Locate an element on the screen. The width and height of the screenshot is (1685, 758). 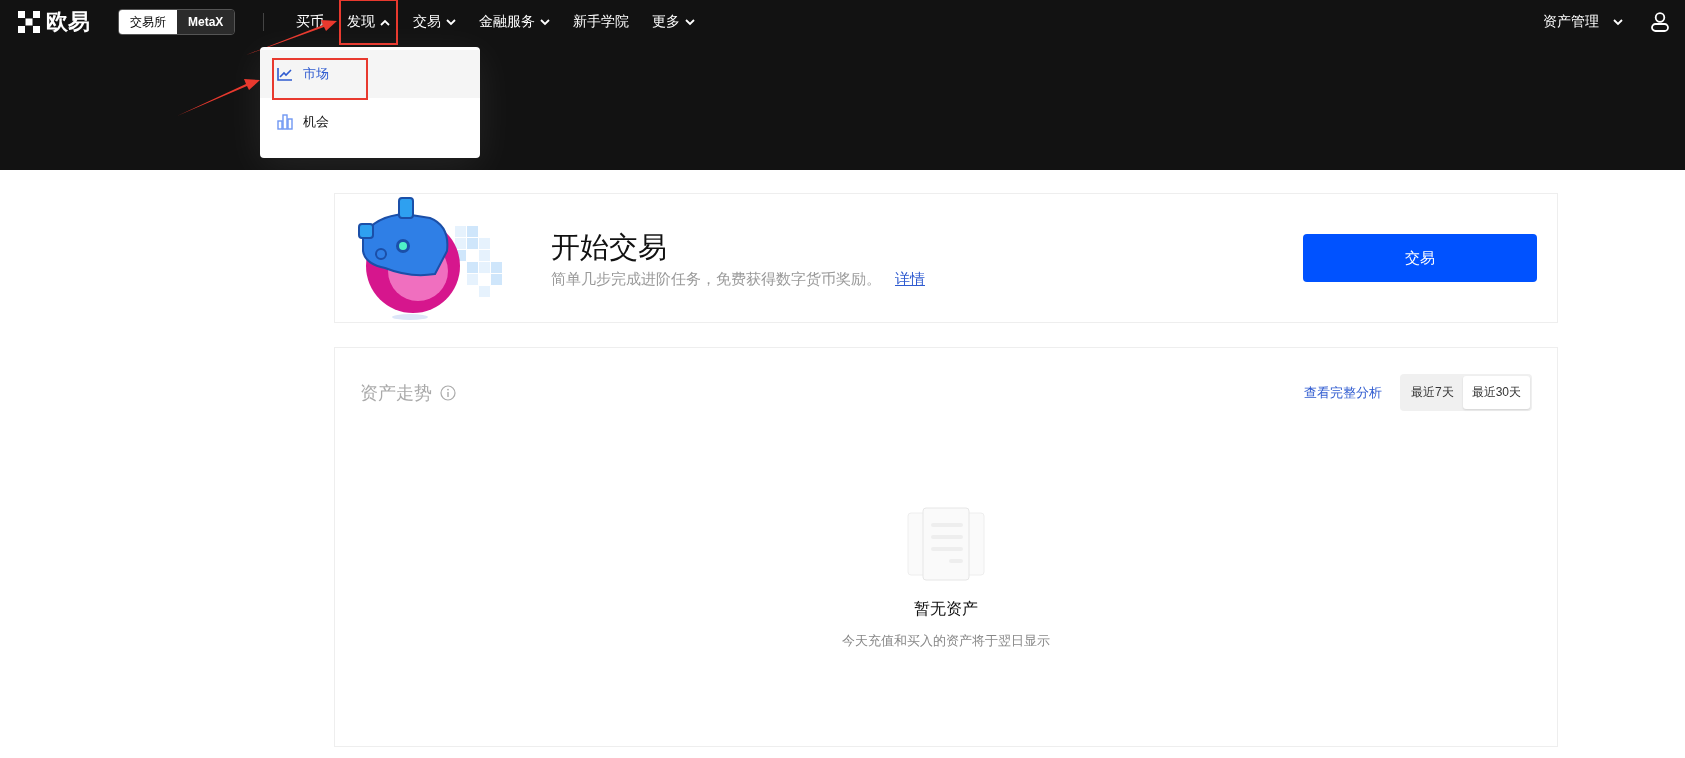
mode-tab: MetaX is located at coordinates (206, 22).